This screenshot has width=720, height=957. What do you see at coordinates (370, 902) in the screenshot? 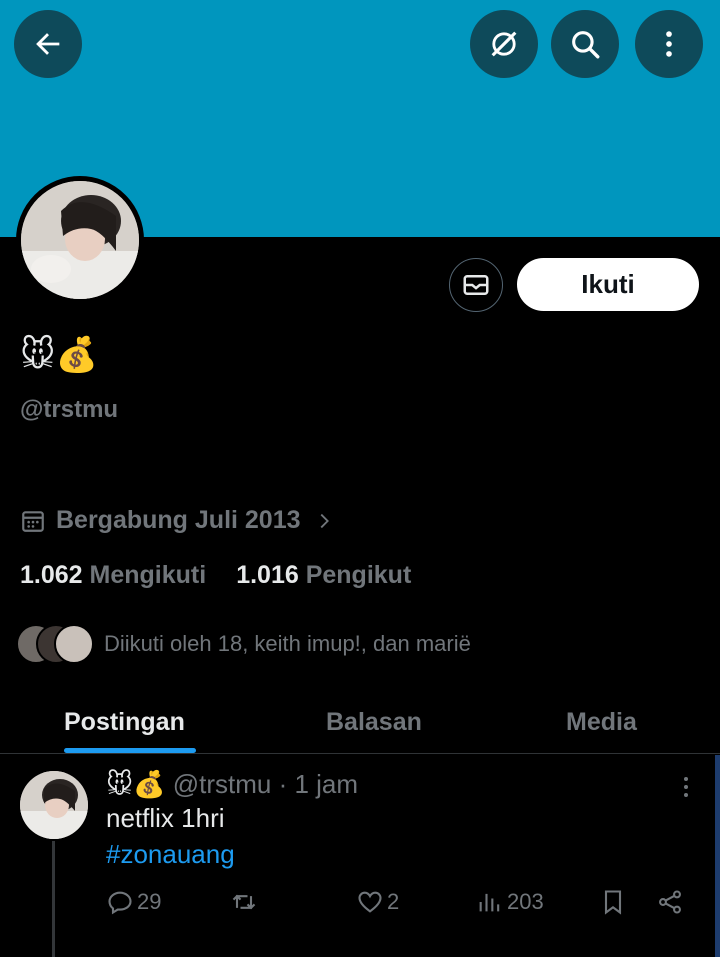
I see `heart-icon` at bounding box center [370, 902].